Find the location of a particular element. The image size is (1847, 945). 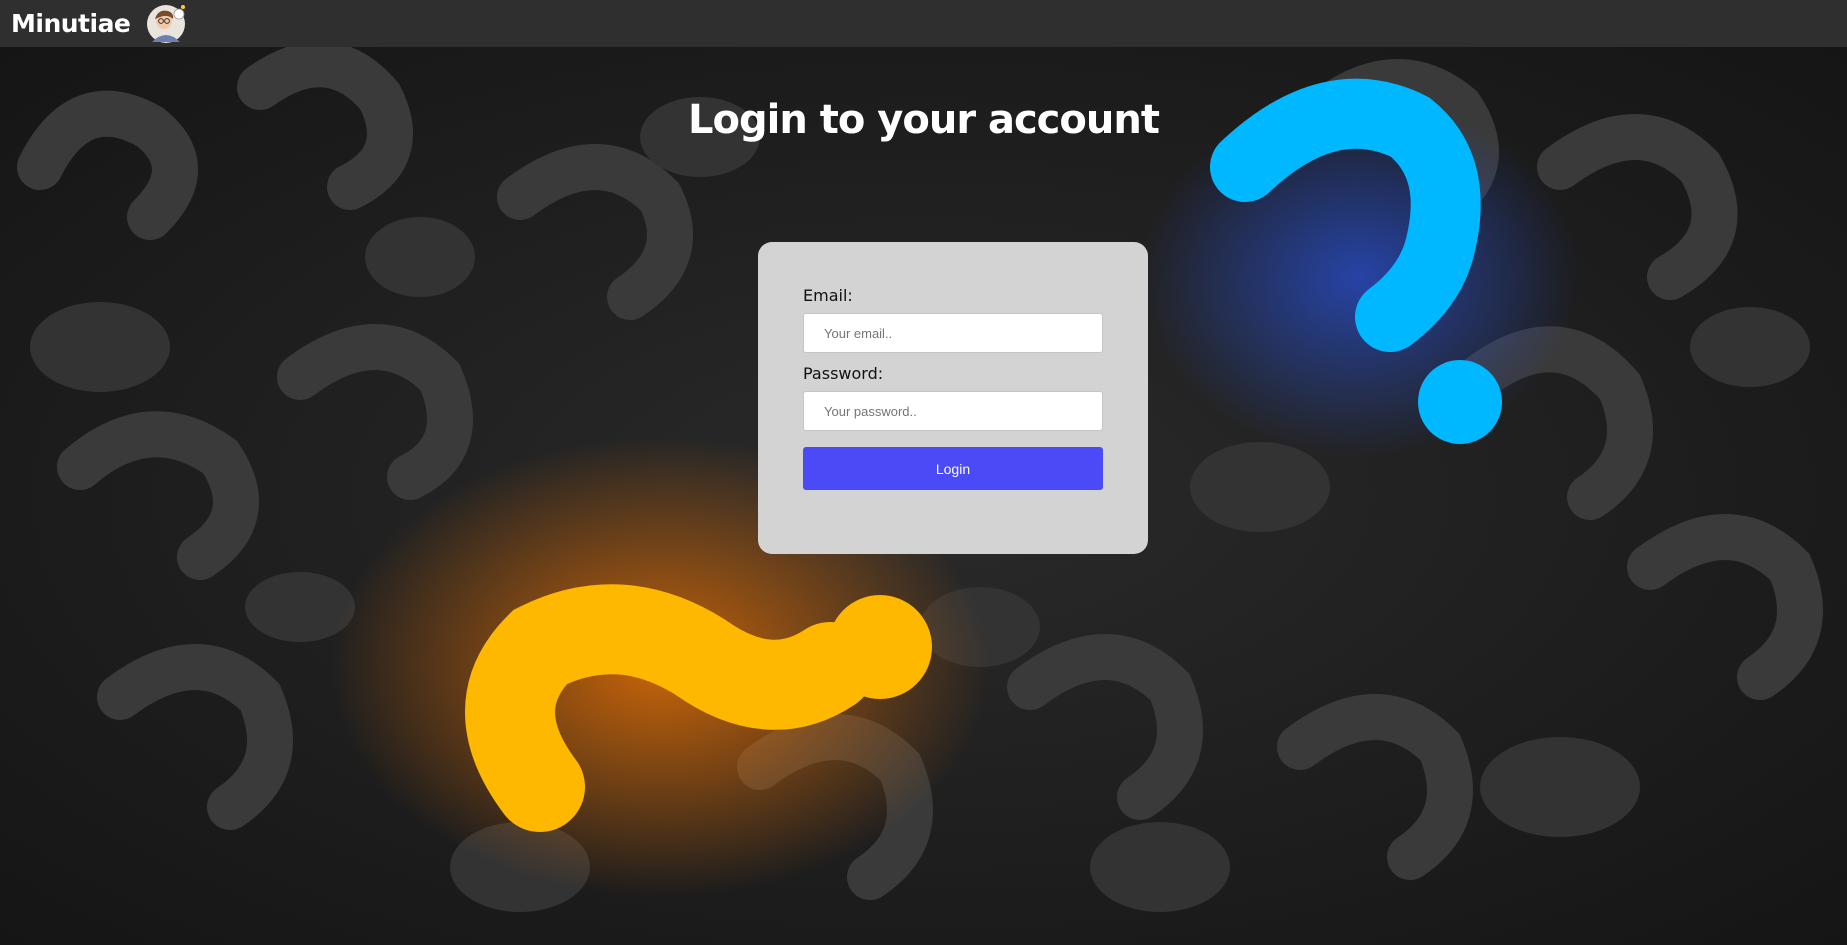

password-field is located at coordinates (953, 411).